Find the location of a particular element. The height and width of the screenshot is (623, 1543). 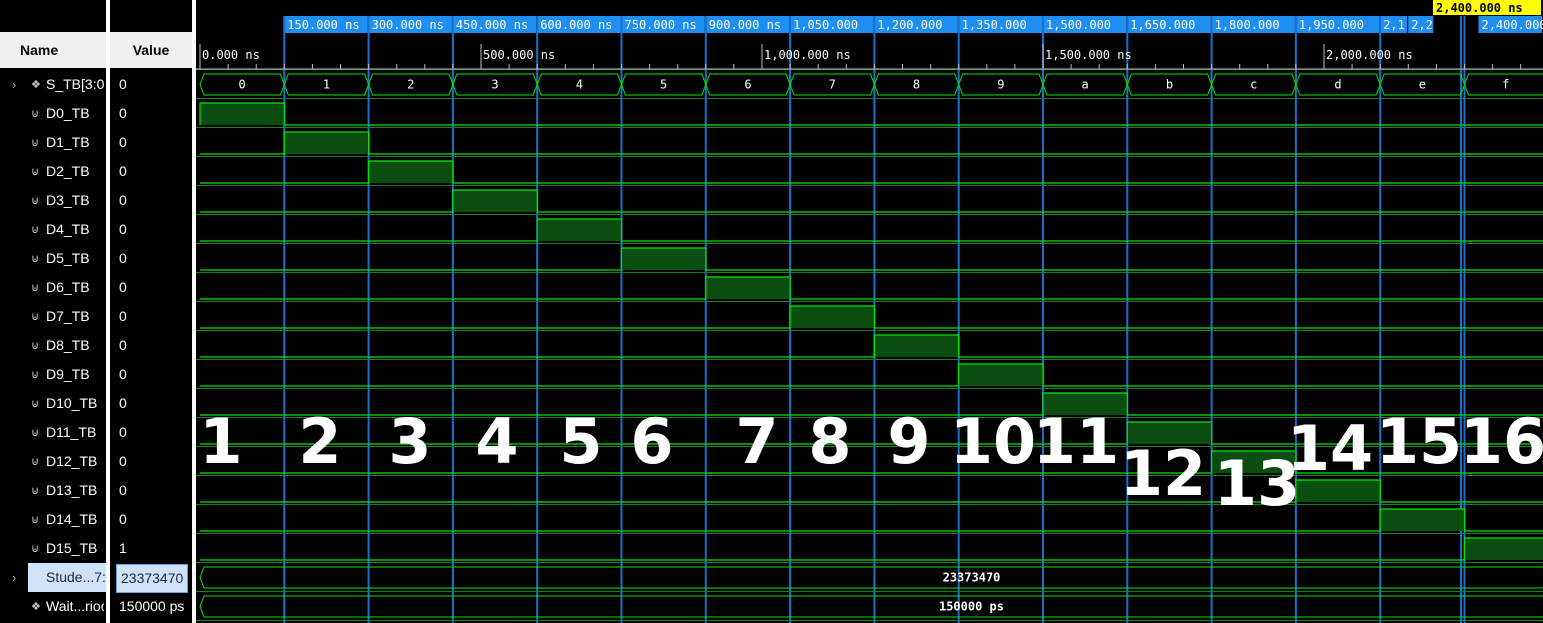

signal-row: ⊍ D2_TB 0 is located at coordinates (96, 171).